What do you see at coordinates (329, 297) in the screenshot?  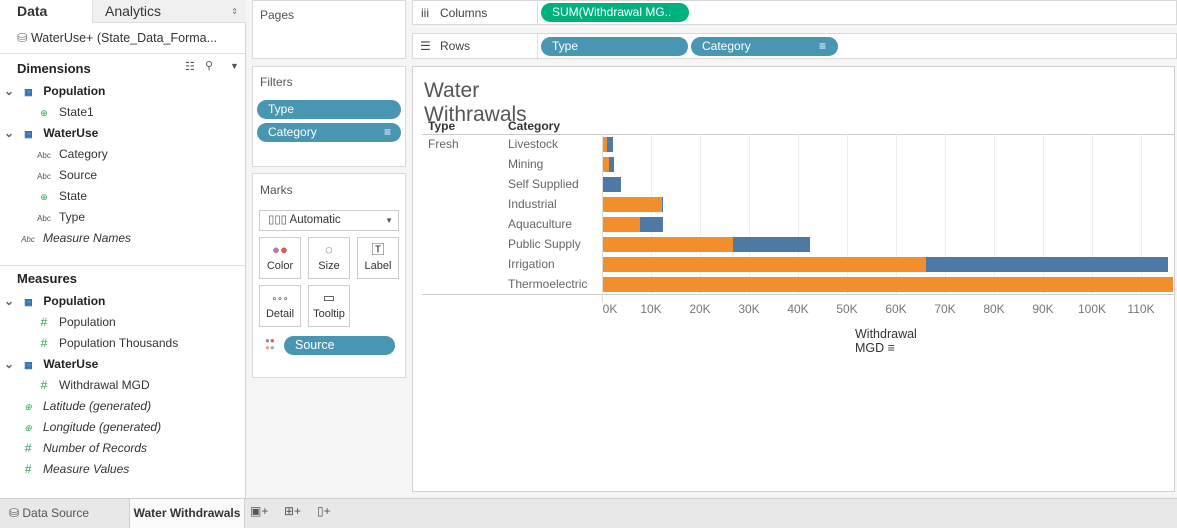 I see `tooltip-icon: ▭` at bounding box center [329, 297].